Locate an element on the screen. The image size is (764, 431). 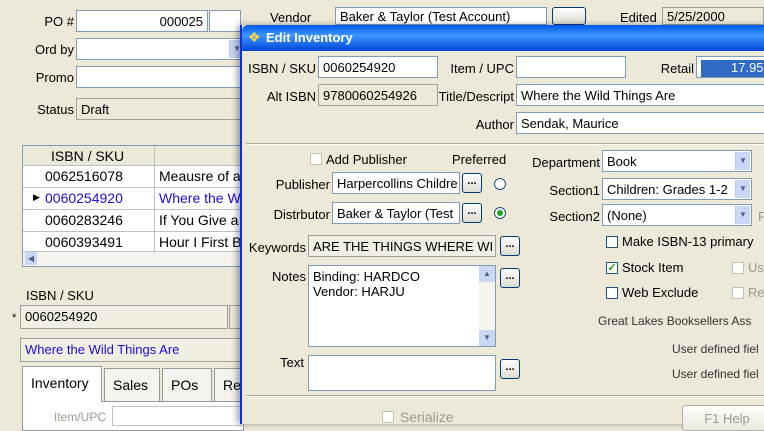
po-number-field: 000025 is located at coordinates (142, 21).